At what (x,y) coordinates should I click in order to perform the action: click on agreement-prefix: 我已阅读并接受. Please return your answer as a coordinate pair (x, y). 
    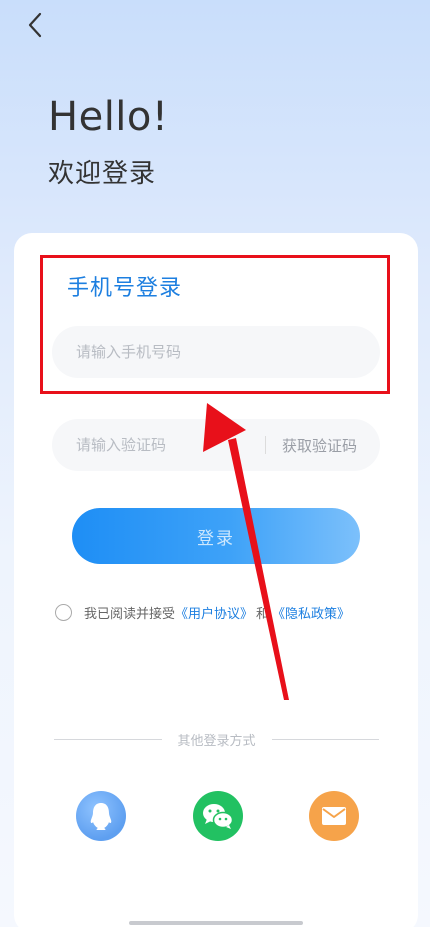
    Looking at the image, I should click on (130, 614).